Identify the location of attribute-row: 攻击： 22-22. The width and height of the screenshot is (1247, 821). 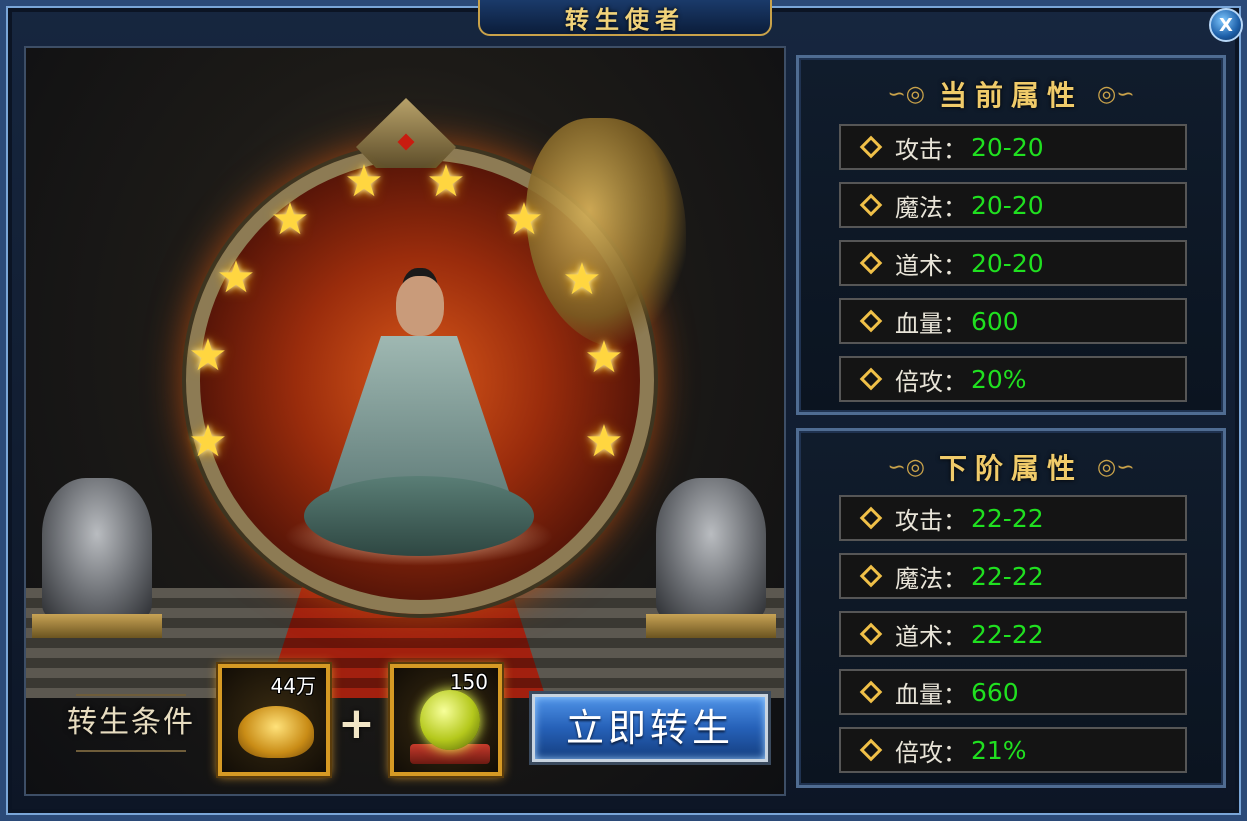
(1013, 518).